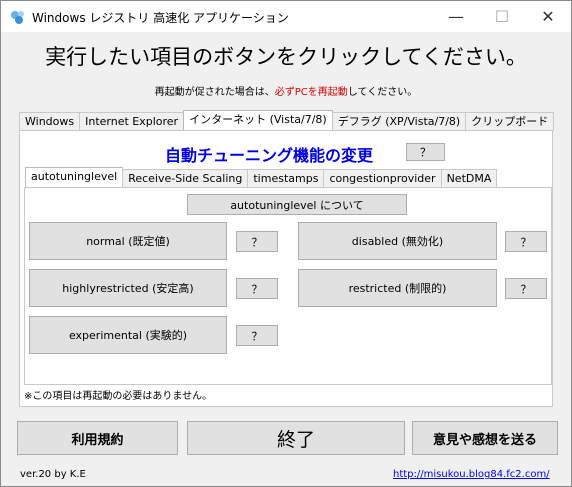  I want to click on section-title: 自動チューニング機能の変更, so click(269, 155).